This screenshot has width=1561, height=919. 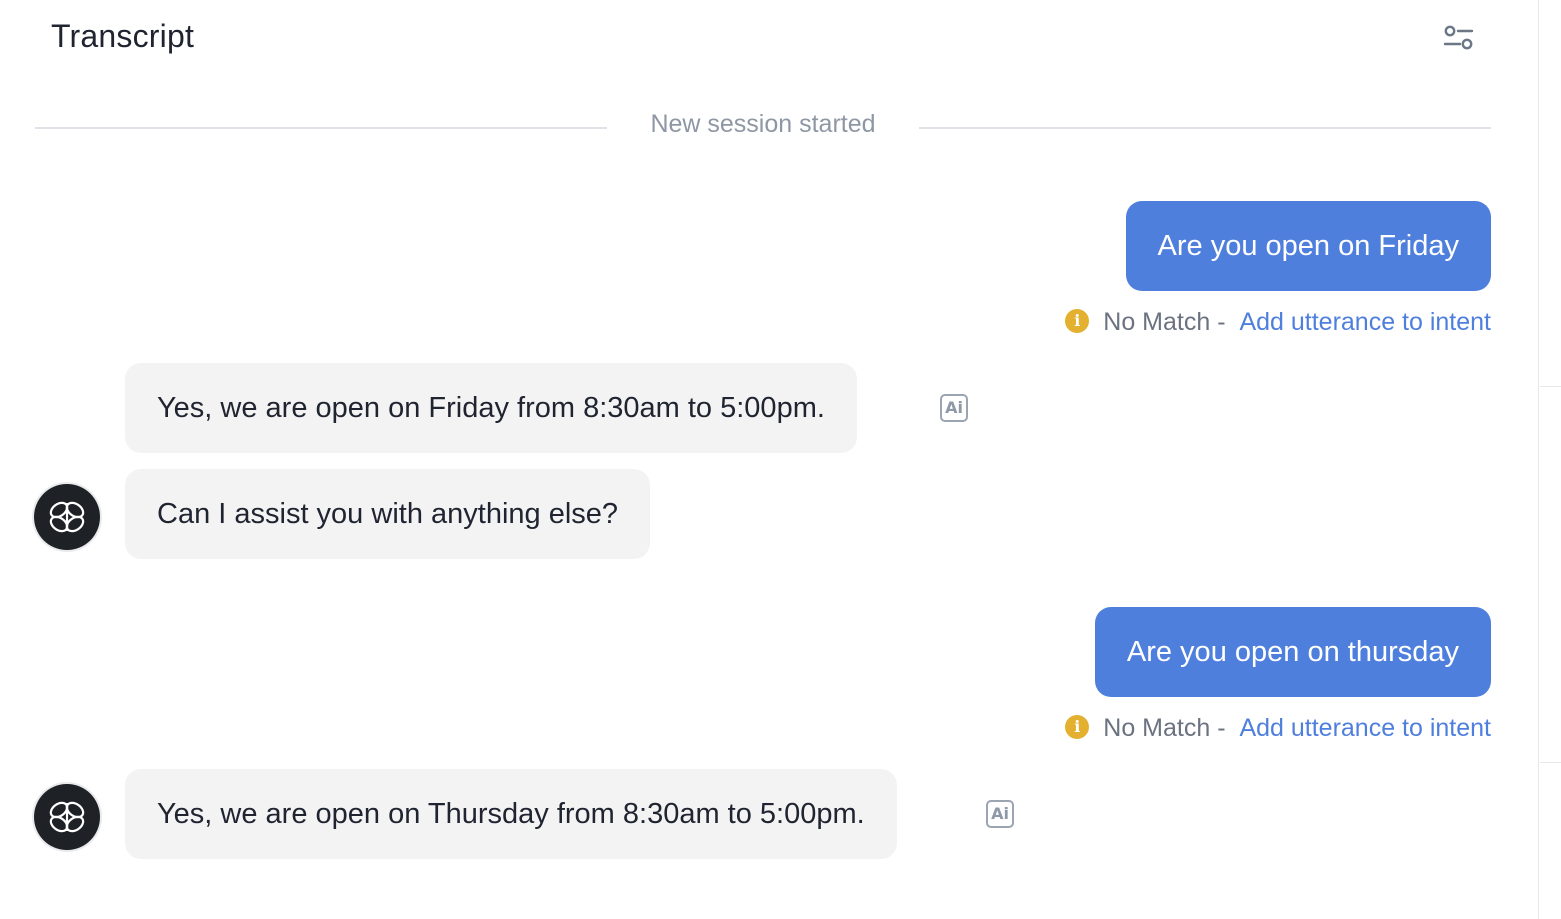 I want to click on session-divider-left, so click(x=321, y=128).